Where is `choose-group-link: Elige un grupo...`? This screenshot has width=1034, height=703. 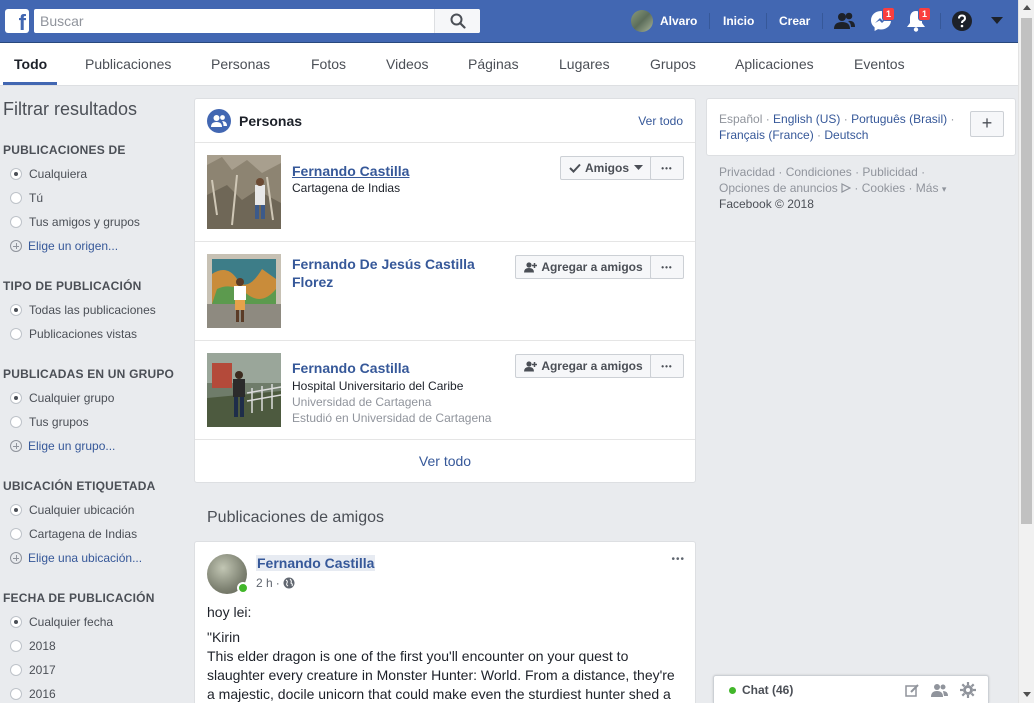
choose-group-link: Elige un grupo... is located at coordinates (62, 446).